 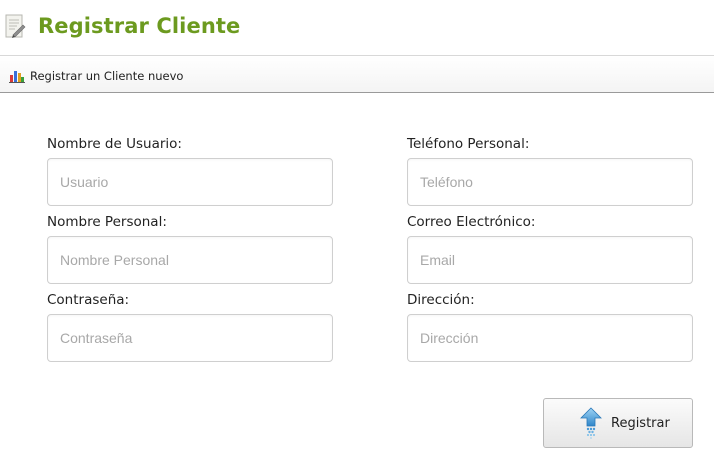 I want to click on page-title: Registrar Cliente, so click(x=139, y=26).